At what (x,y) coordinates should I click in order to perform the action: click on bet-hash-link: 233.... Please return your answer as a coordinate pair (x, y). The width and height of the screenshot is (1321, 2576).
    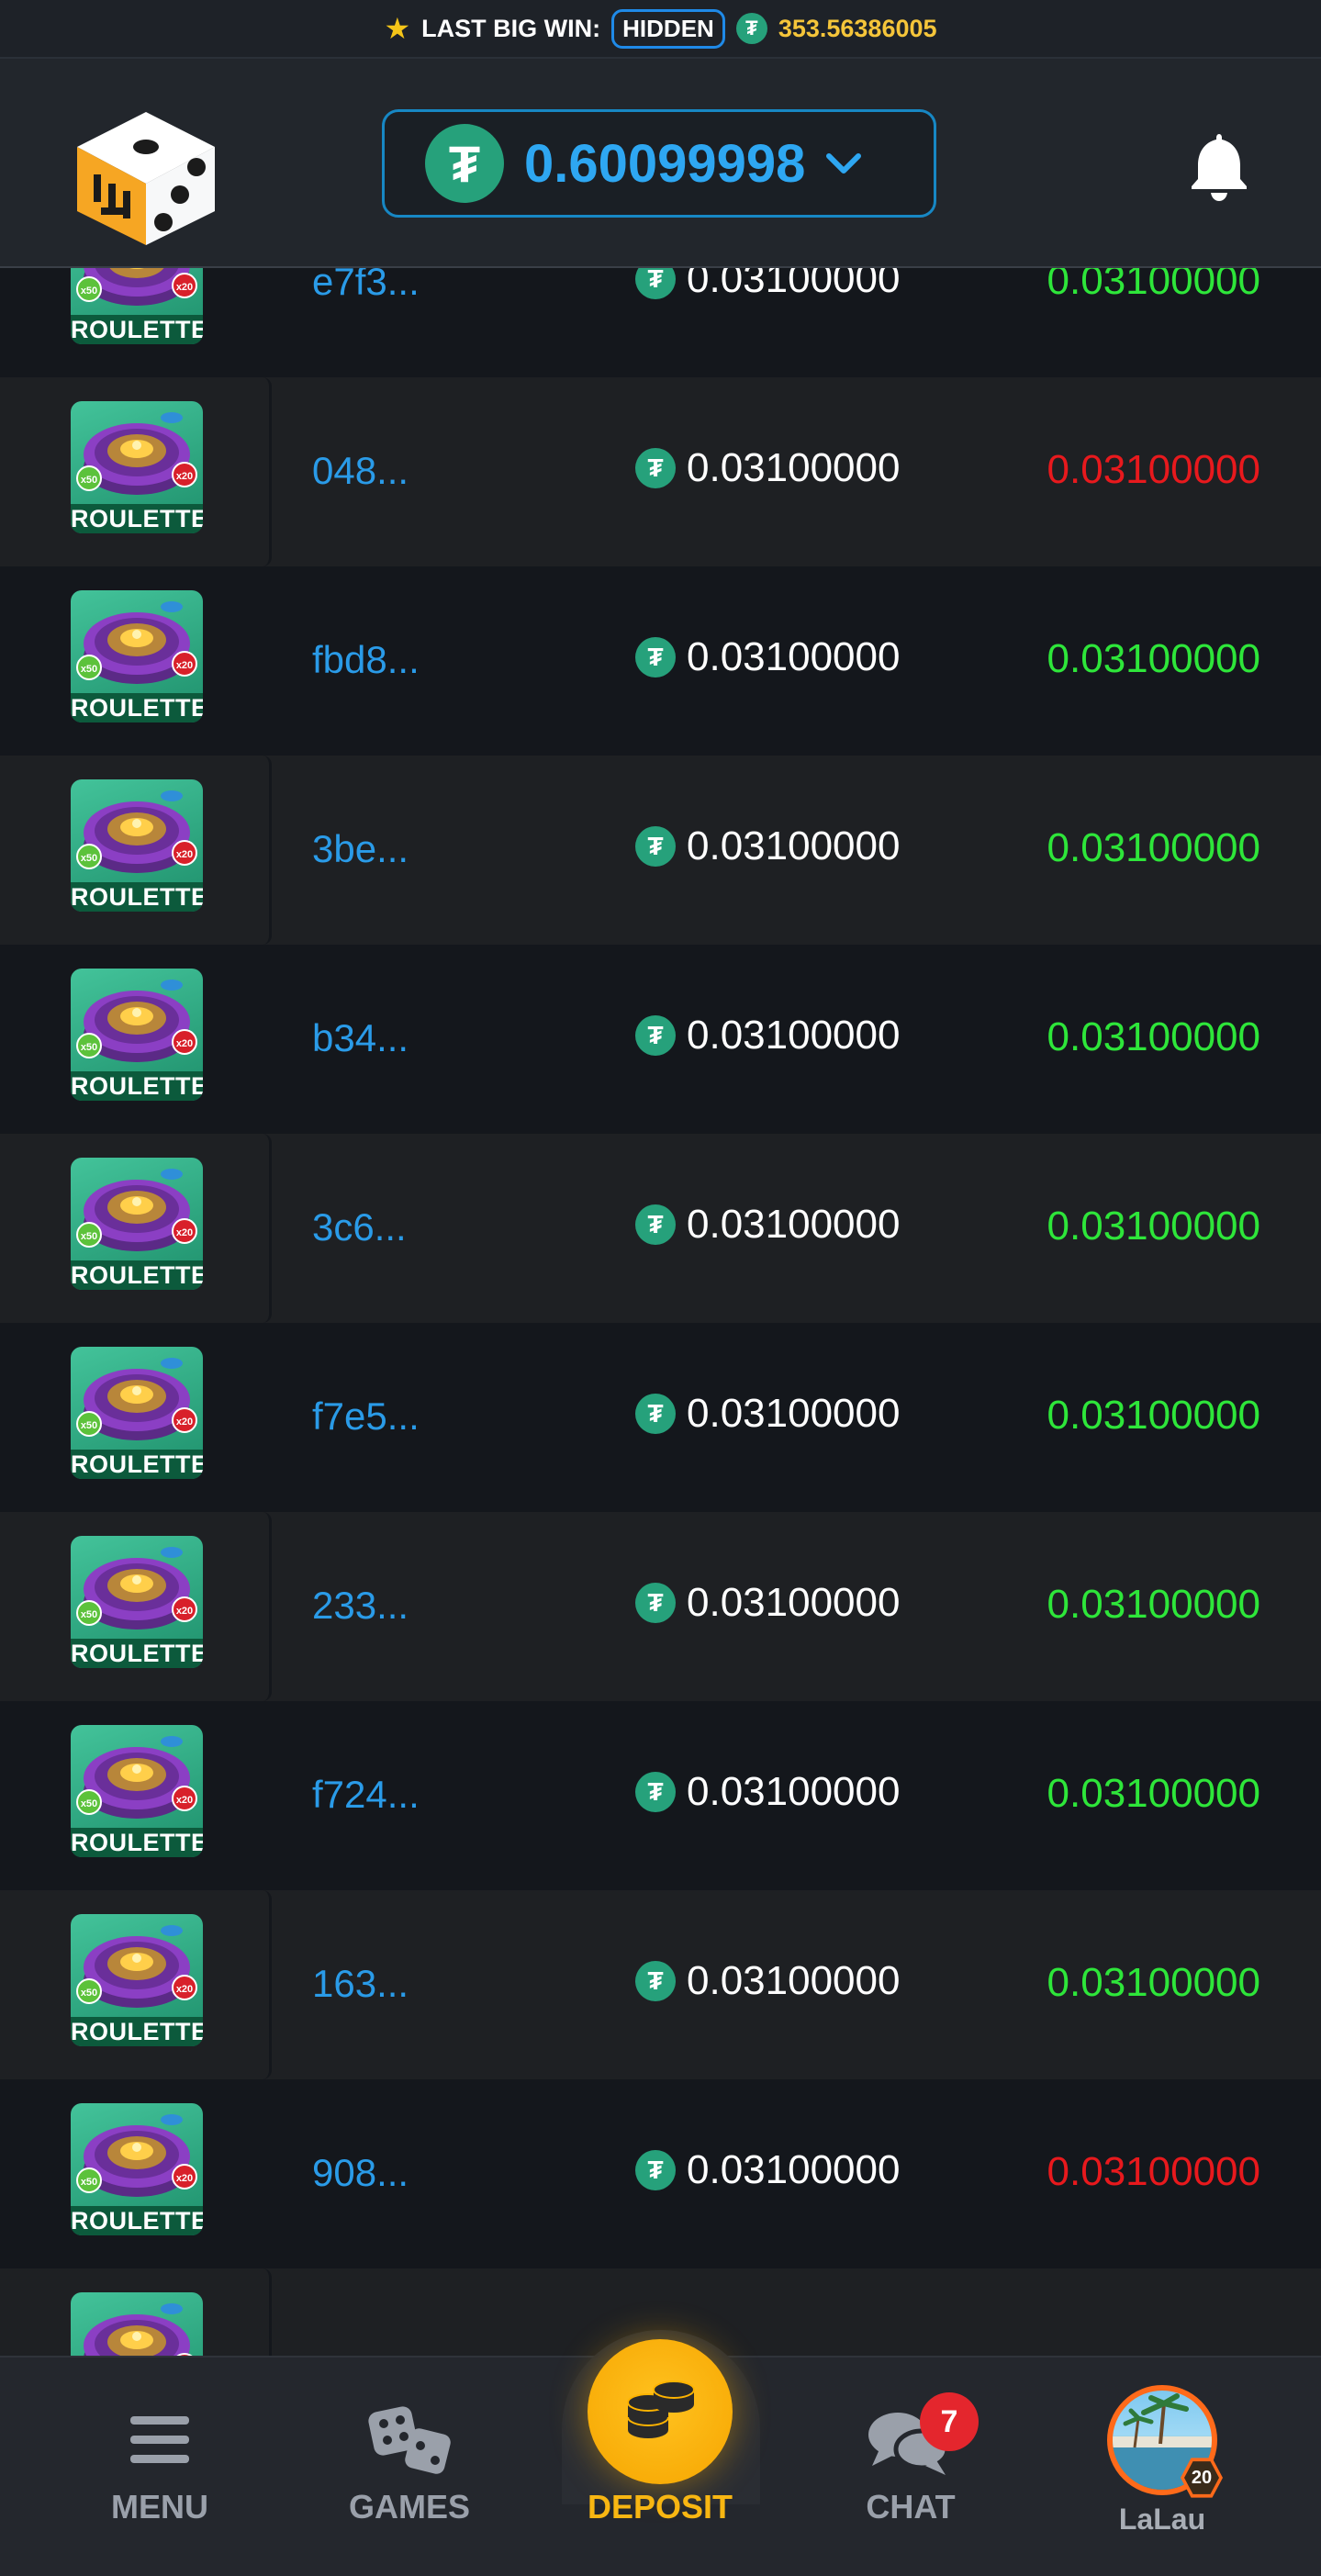
    Looking at the image, I should click on (360, 1606).